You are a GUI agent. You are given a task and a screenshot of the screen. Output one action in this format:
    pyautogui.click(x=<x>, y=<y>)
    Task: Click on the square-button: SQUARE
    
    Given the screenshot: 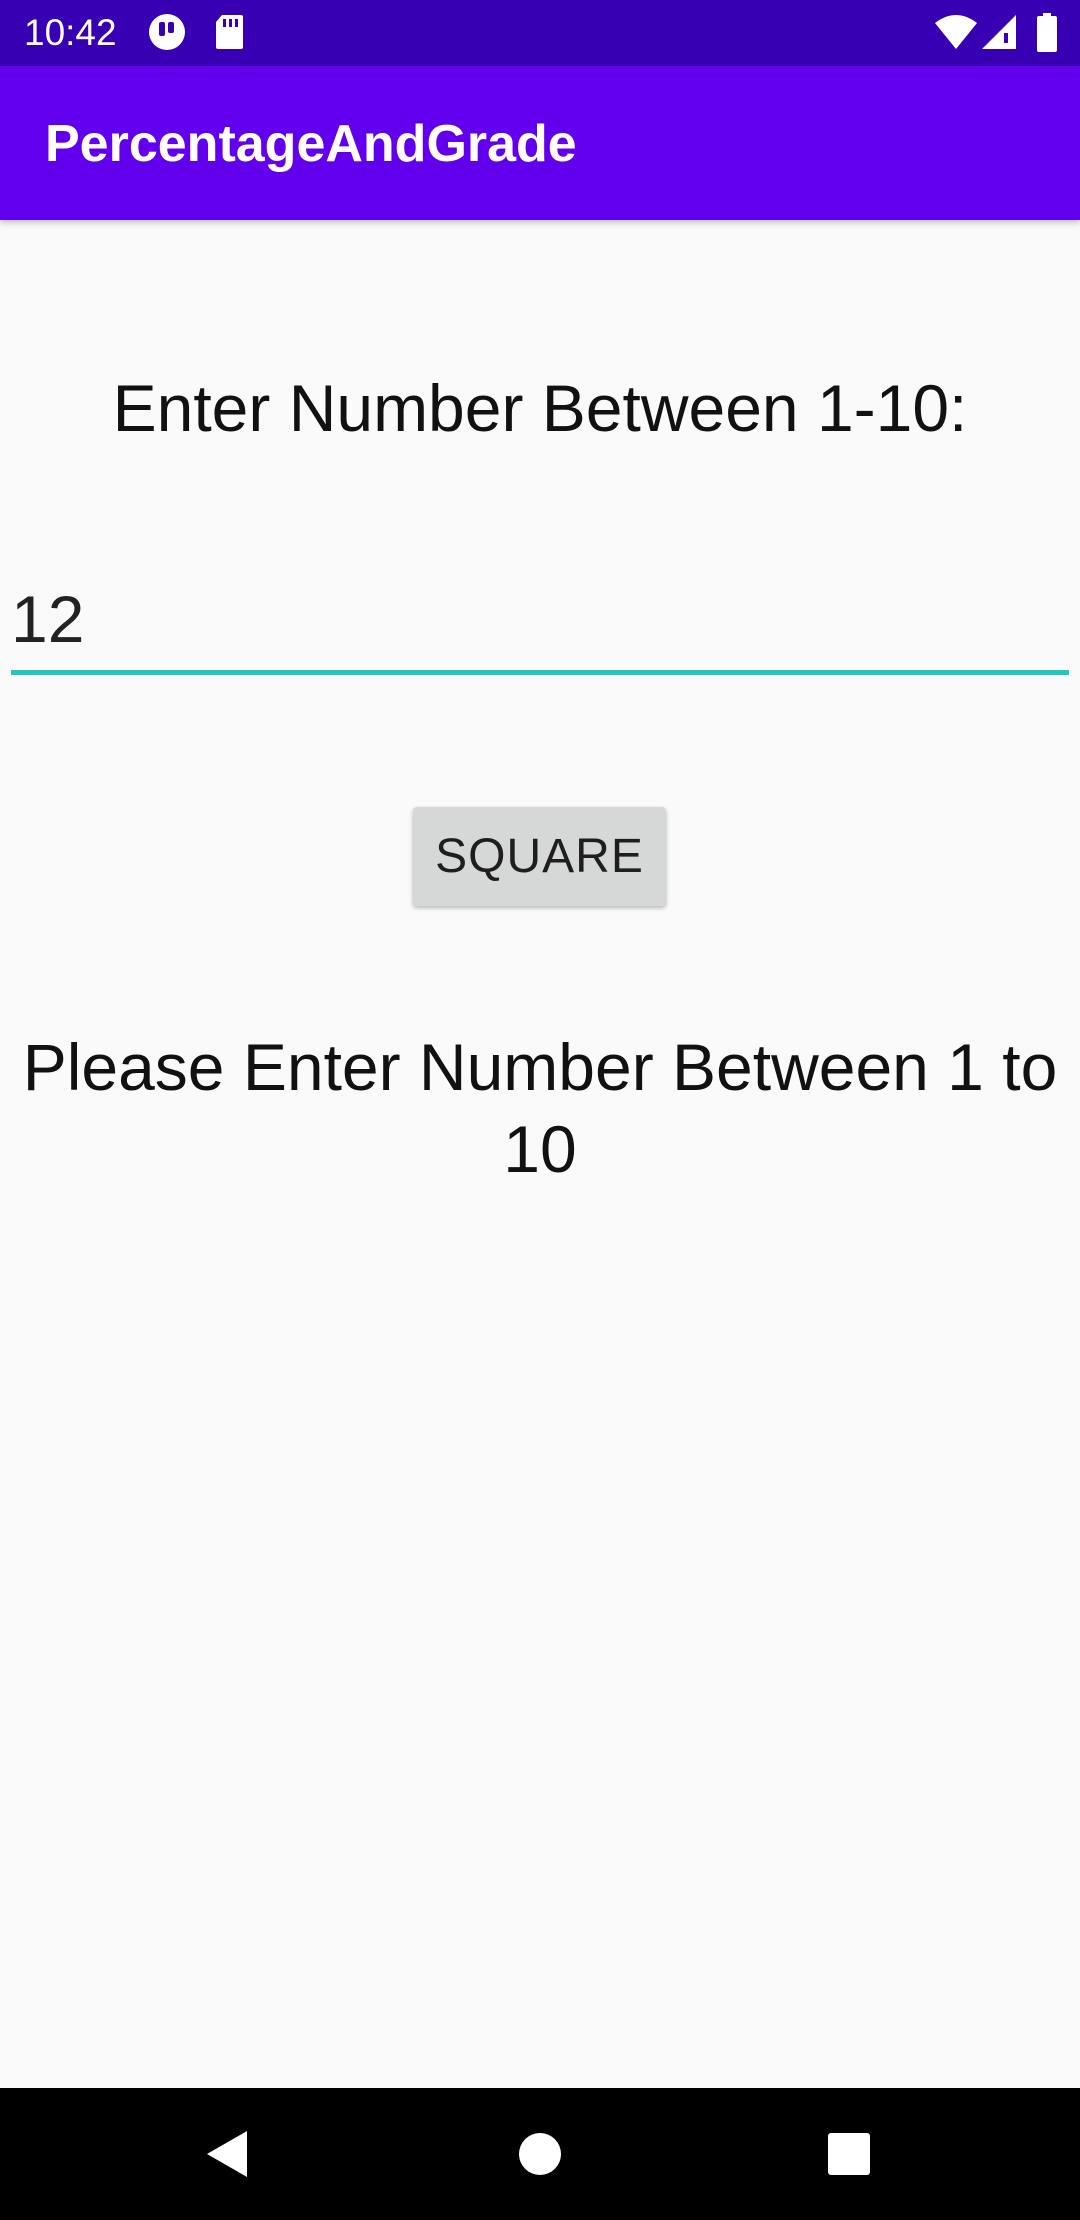 What is the action you would take?
    pyautogui.click(x=539, y=856)
    